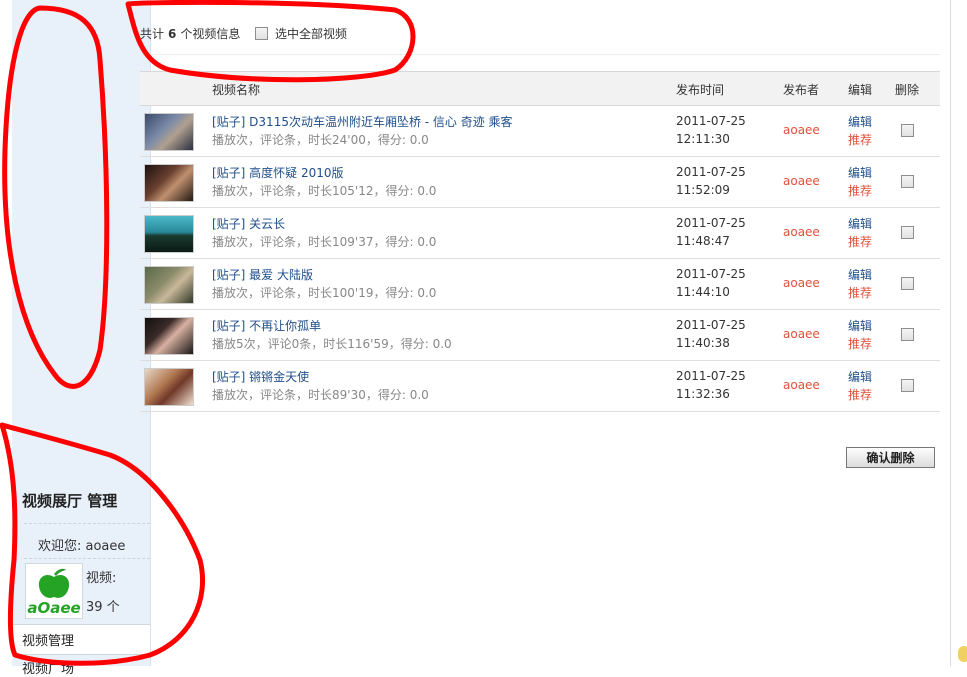 This screenshot has height=677, width=967. I want to click on video-meta: 播放次，评论条，时长100'19，得分: 0.0, so click(324, 293).